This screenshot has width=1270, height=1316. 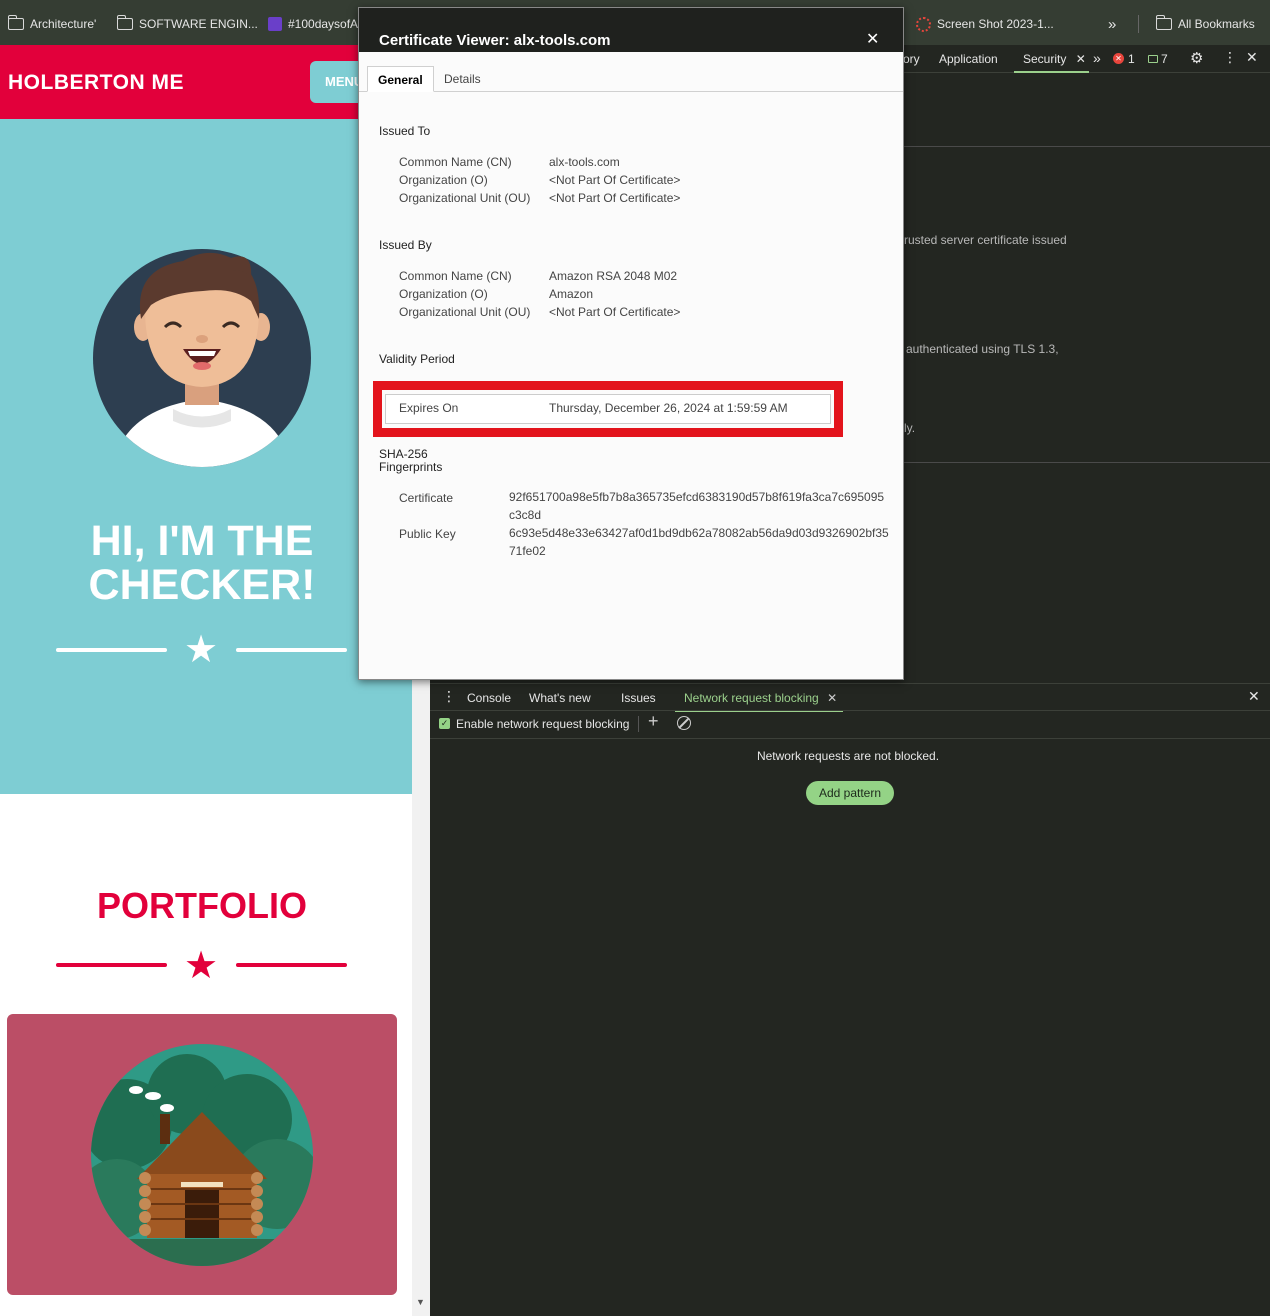 What do you see at coordinates (449, 696) in the screenshot?
I see `drawer-menu-icon: ⋮` at bounding box center [449, 696].